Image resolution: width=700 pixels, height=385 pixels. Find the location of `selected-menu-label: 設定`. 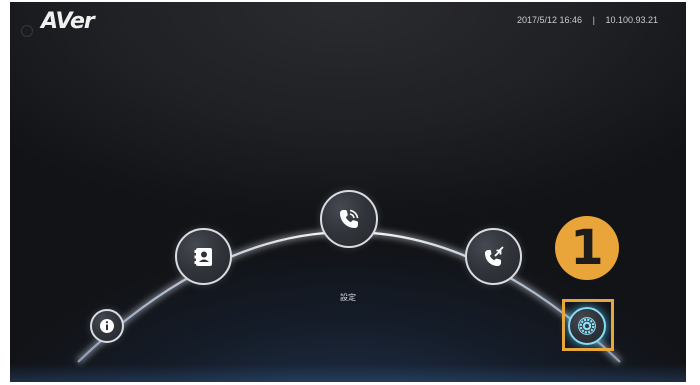

selected-menu-label: 設定 is located at coordinates (348, 297).